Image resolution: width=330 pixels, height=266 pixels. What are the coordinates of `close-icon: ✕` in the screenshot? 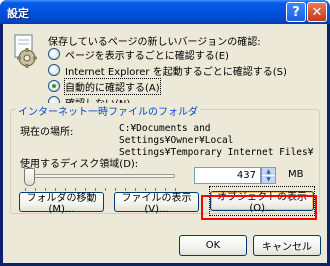 It's located at (317, 12).